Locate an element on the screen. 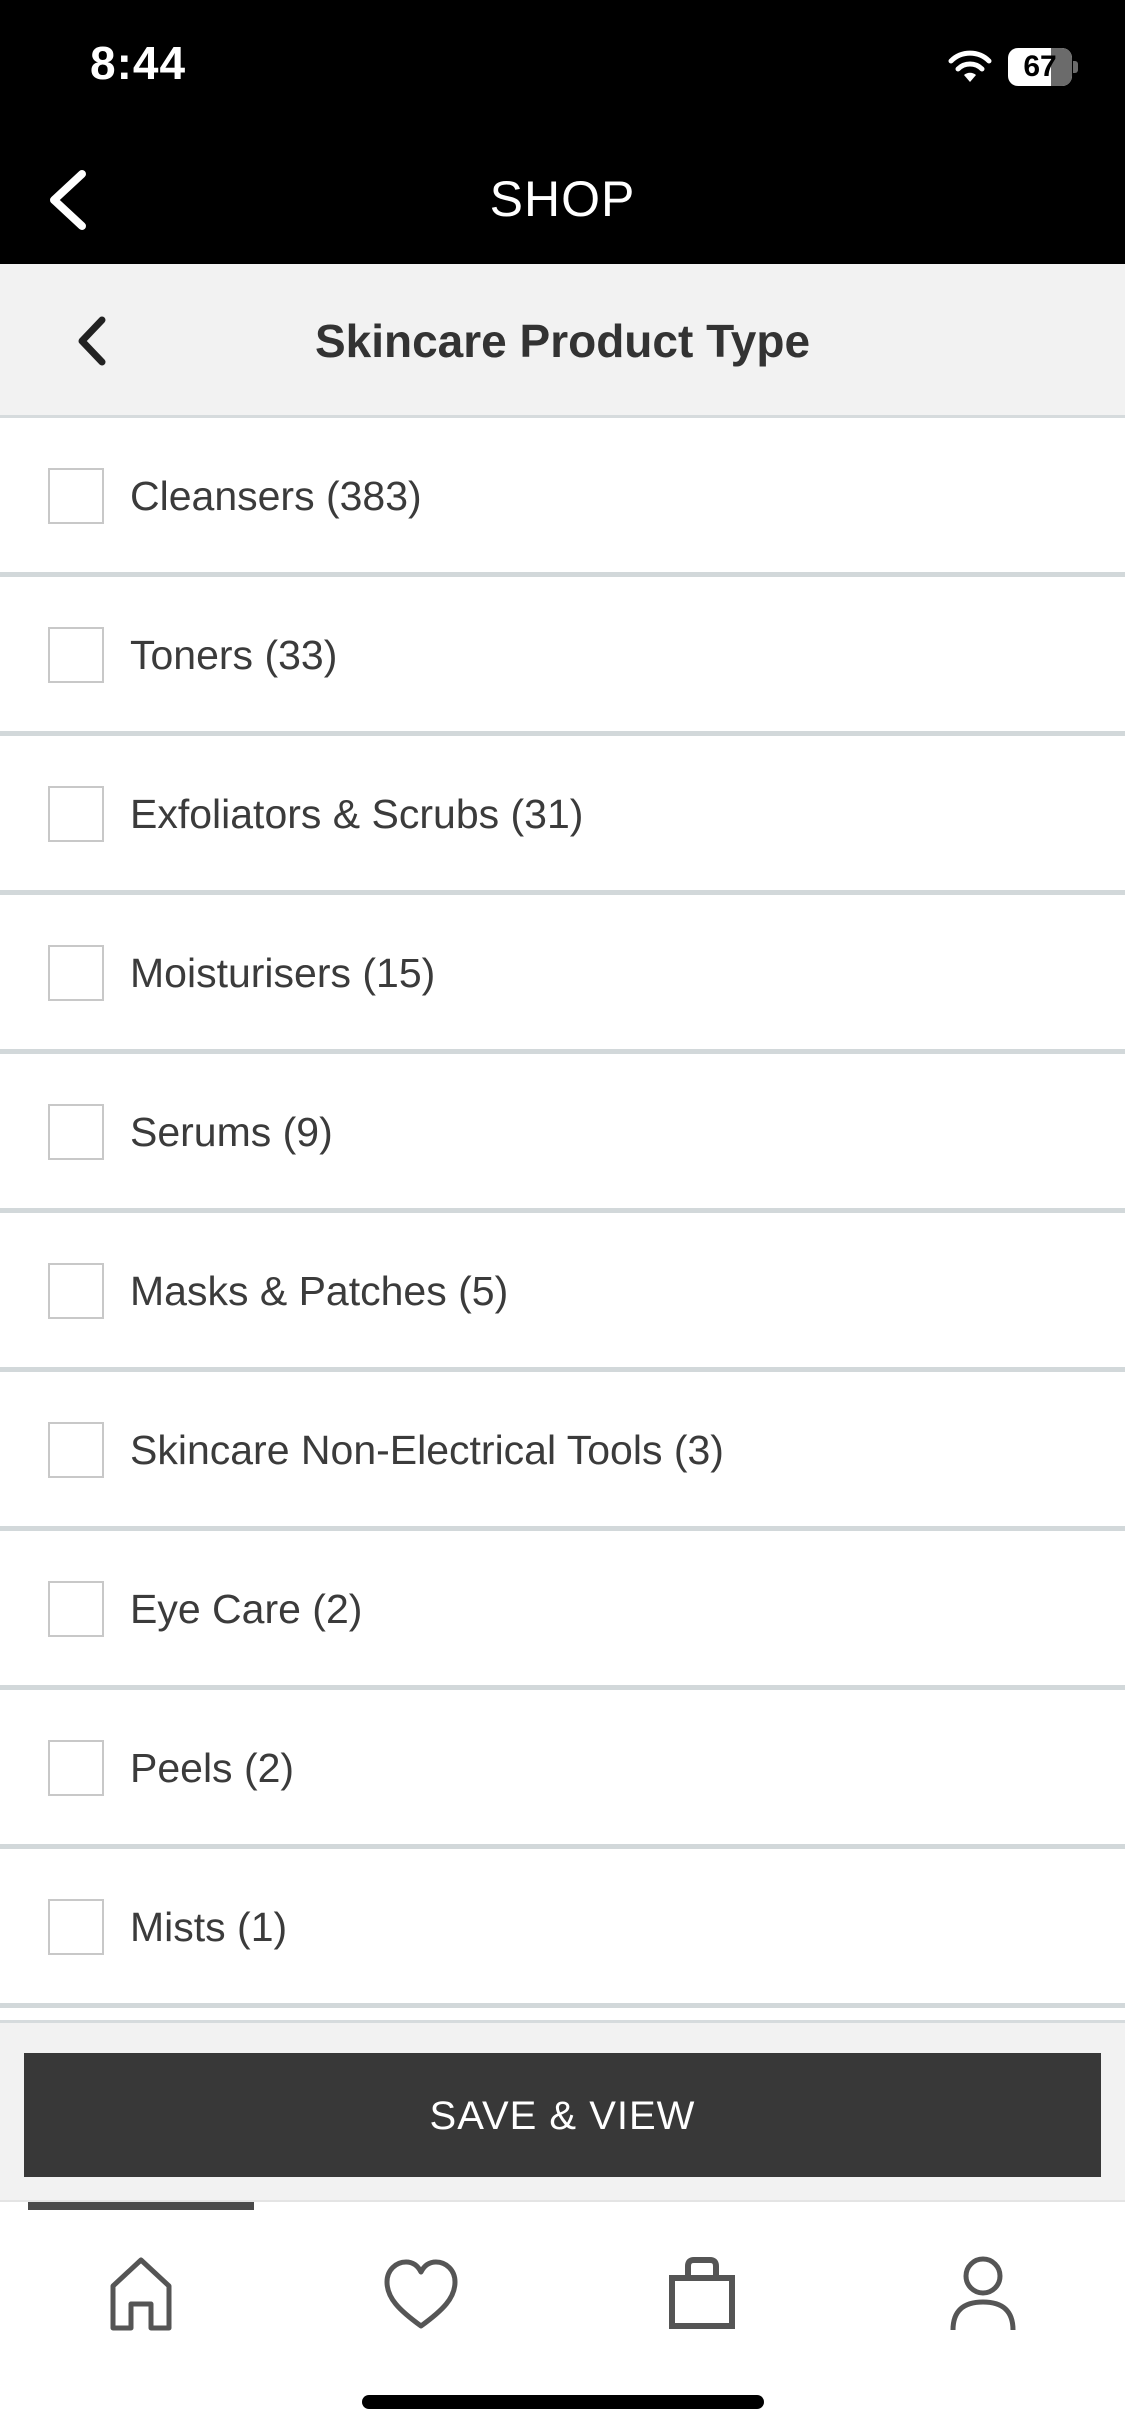 The image size is (1125, 2436). list-item: Skincare Non-Electrical Tools (3) is located at coordinates (562, 1451).